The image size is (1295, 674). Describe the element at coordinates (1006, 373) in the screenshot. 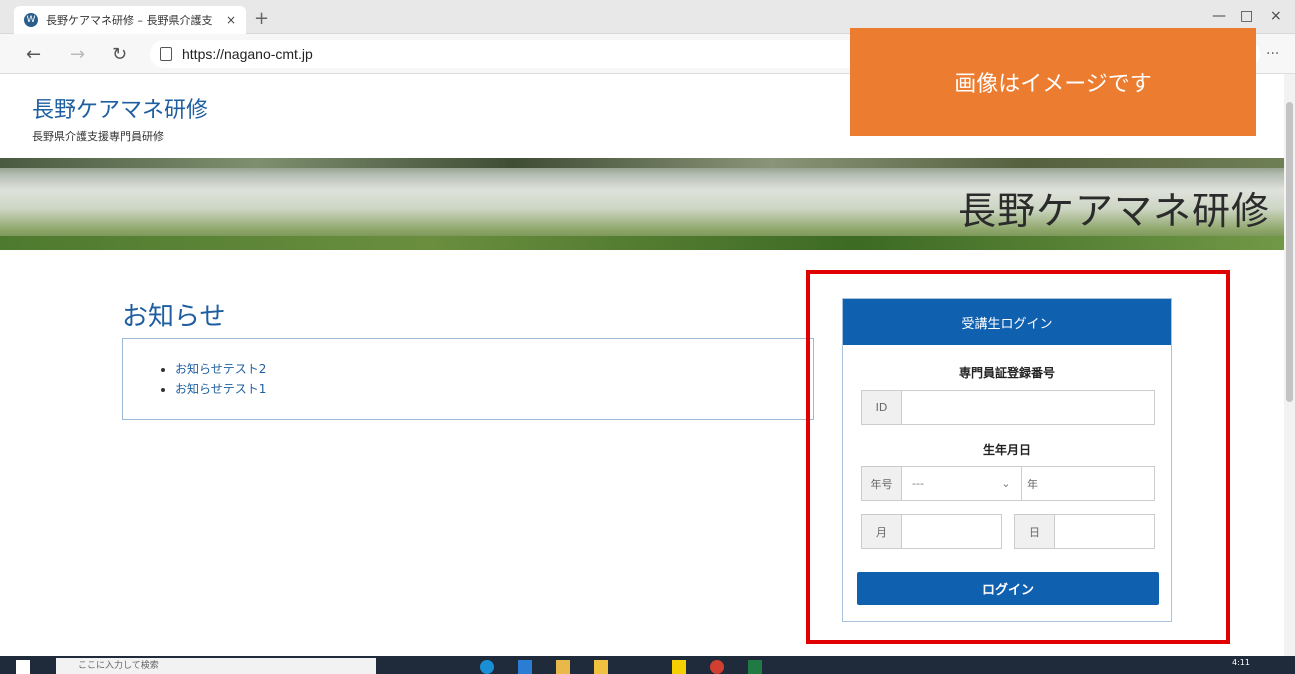

I see `id-section-label: 専門員証登録番号` at that location.